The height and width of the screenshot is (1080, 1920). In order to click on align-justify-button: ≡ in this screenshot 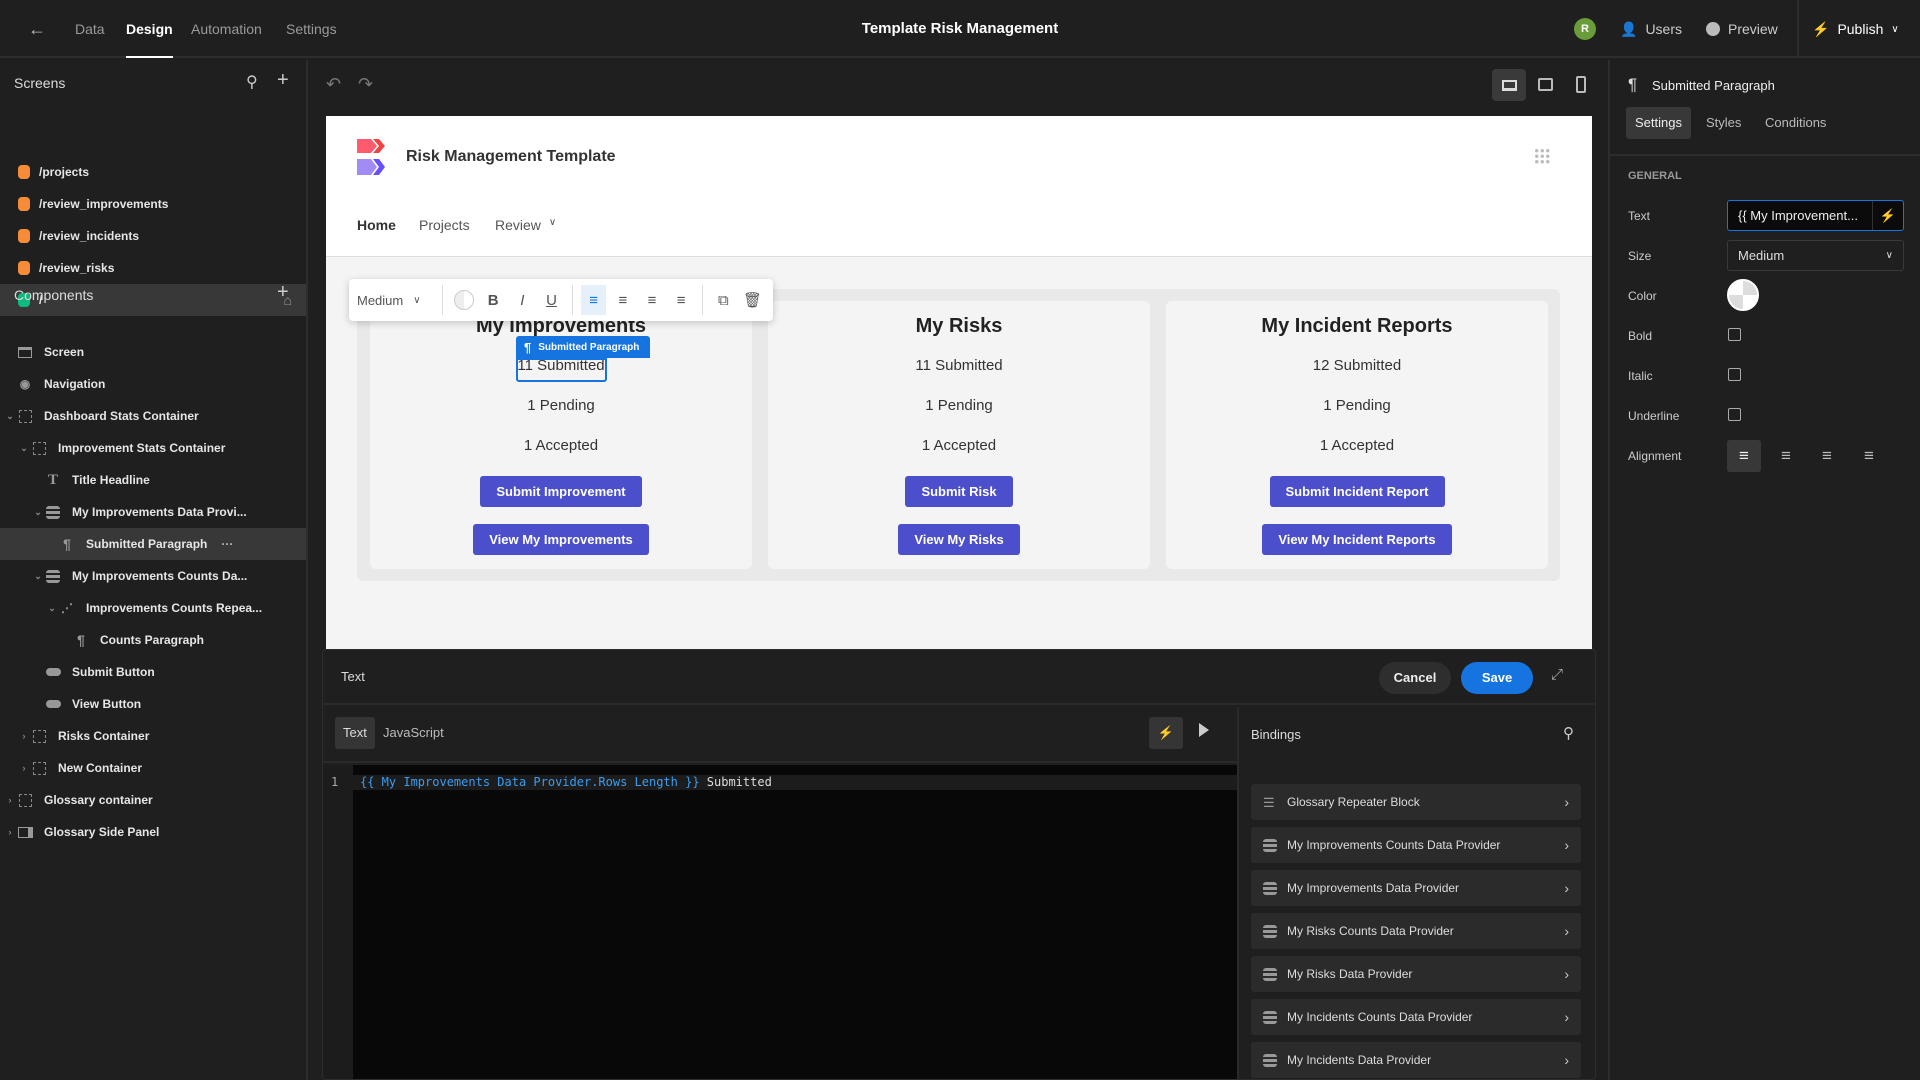, I will do `click(1869, 456)`.